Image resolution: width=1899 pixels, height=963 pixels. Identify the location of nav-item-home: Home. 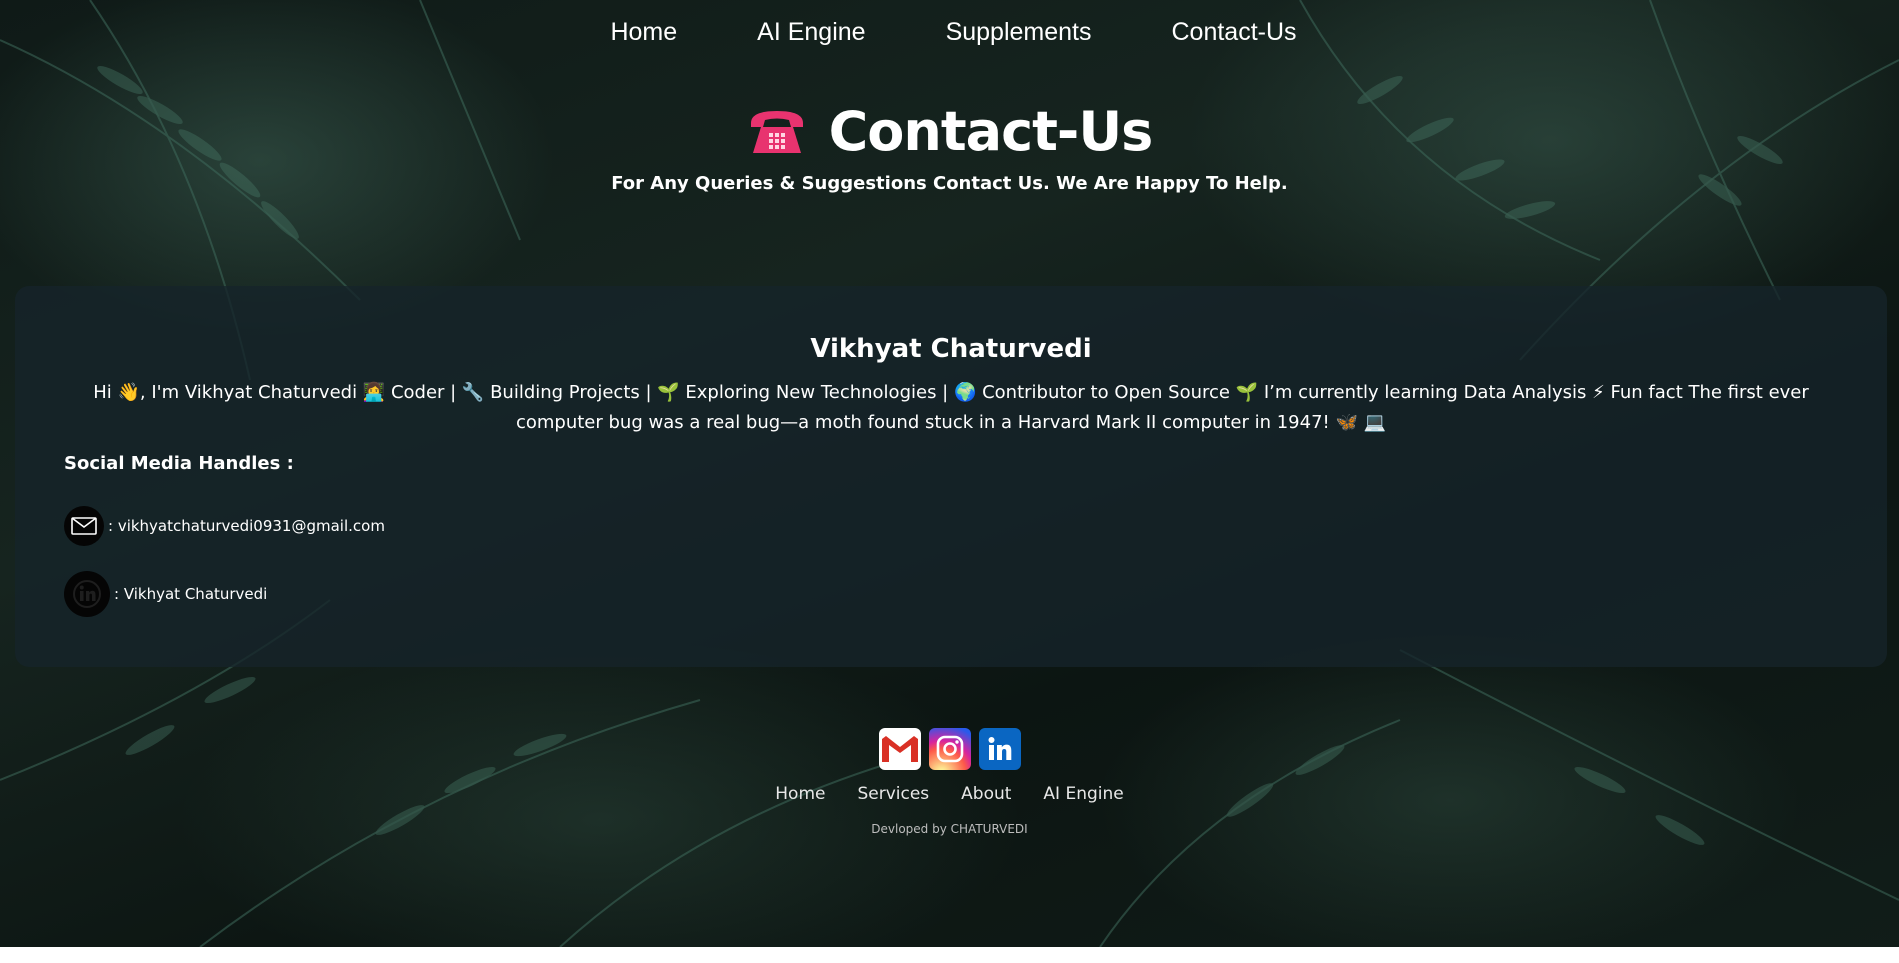
(639, 32).